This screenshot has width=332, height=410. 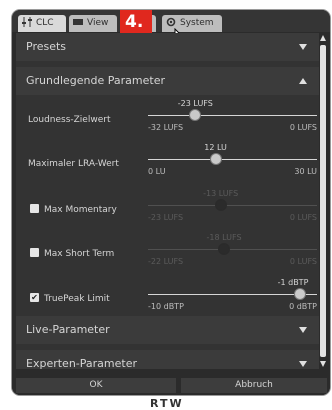 What do you see at coordinates (195, 103) in the screenshot?
I see `param-value: -23 LUFS` at bounding box center [195, 103].